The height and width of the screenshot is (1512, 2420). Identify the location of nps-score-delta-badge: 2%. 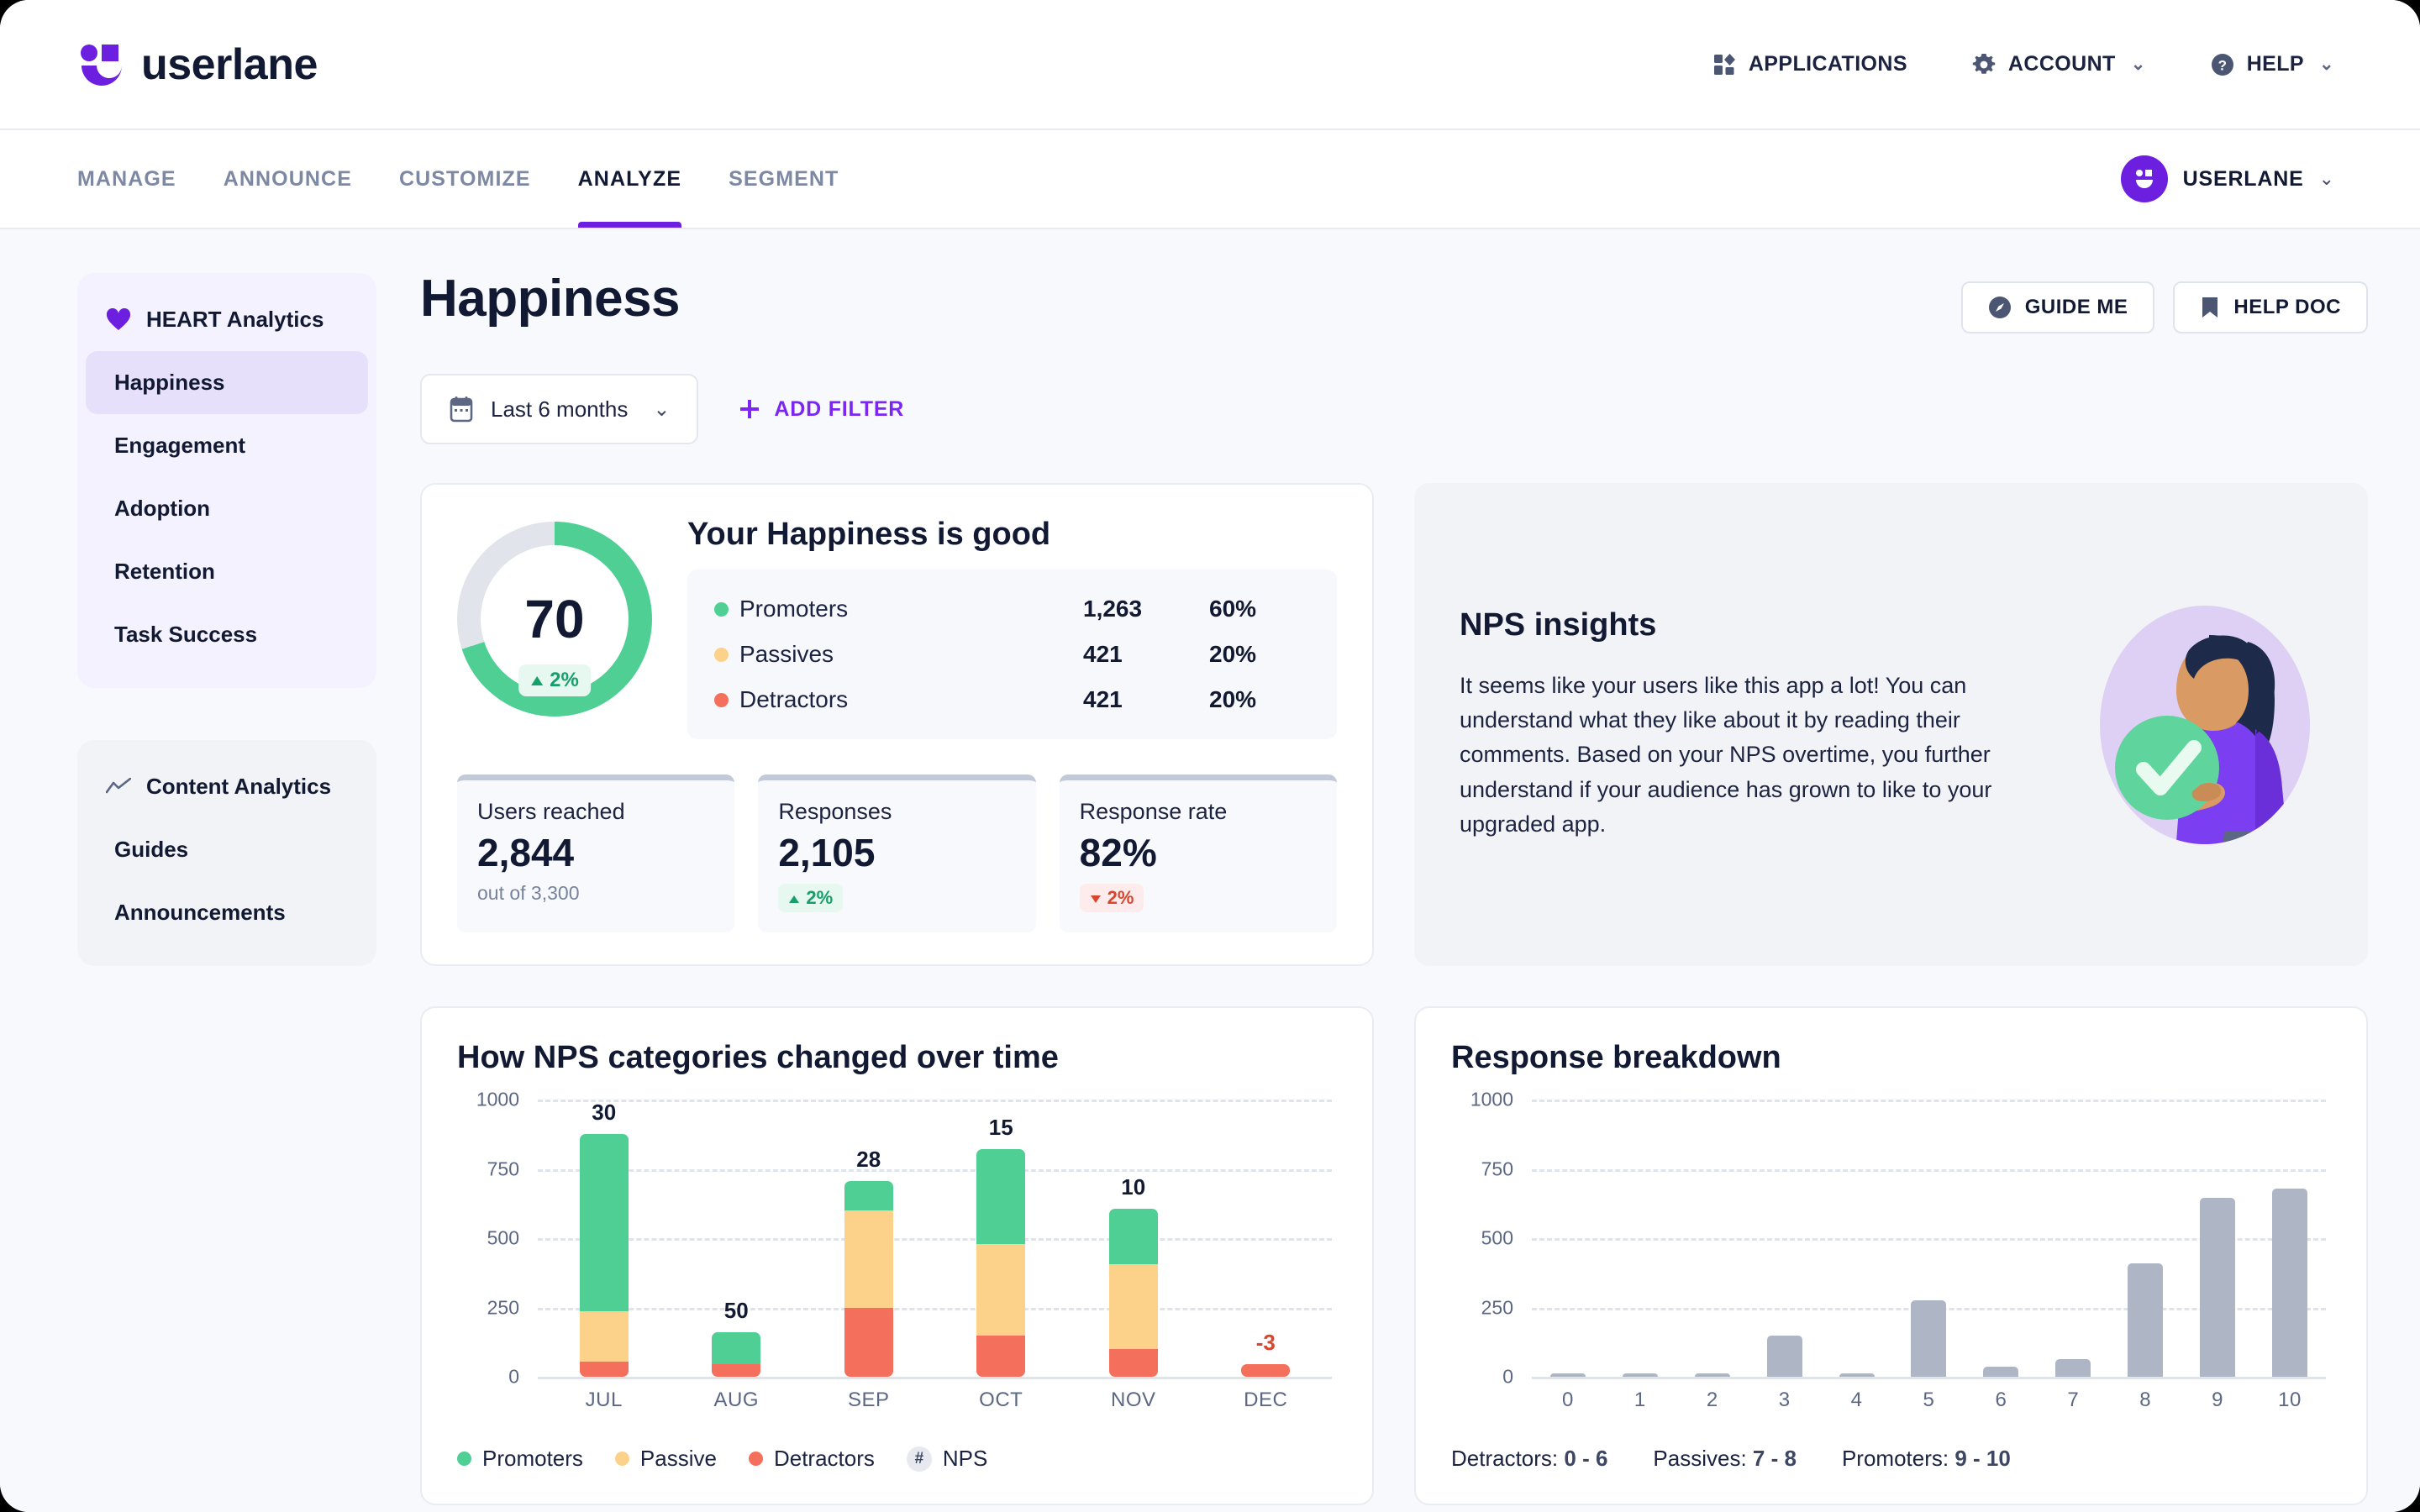
(554, 680).